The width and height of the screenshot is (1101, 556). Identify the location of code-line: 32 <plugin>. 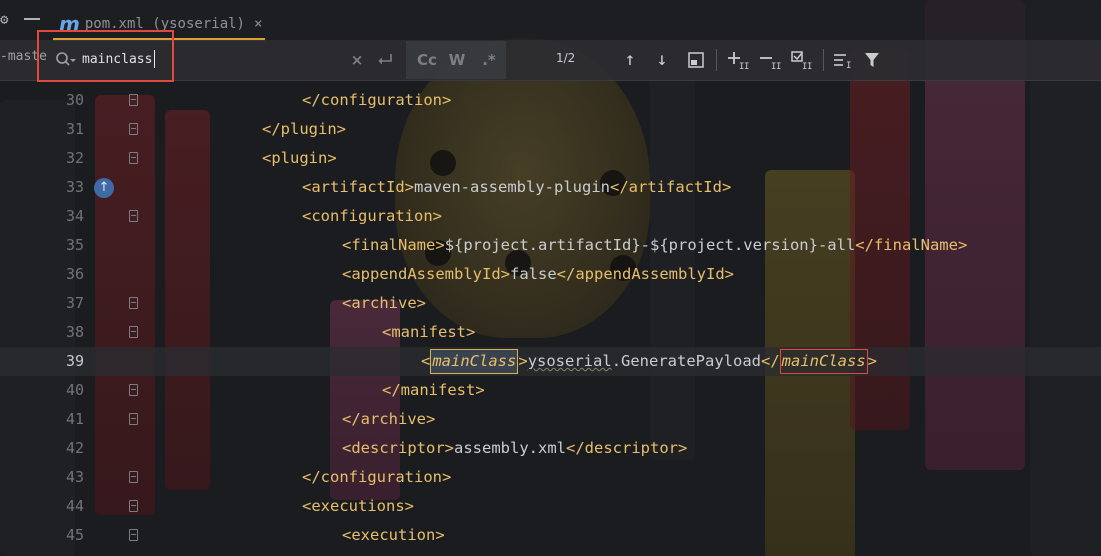
(550, 158).